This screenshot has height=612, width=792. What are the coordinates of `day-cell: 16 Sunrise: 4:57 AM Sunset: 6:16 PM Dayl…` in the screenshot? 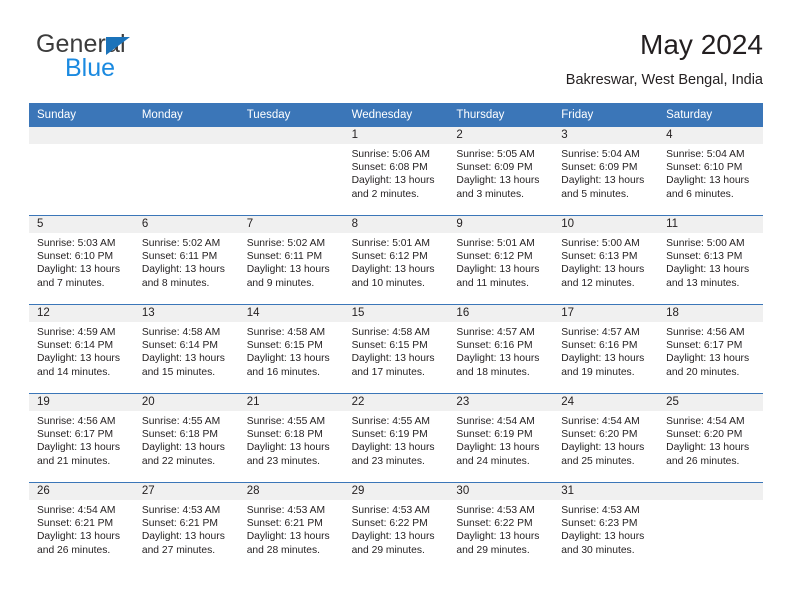 It's located at (501, 349).